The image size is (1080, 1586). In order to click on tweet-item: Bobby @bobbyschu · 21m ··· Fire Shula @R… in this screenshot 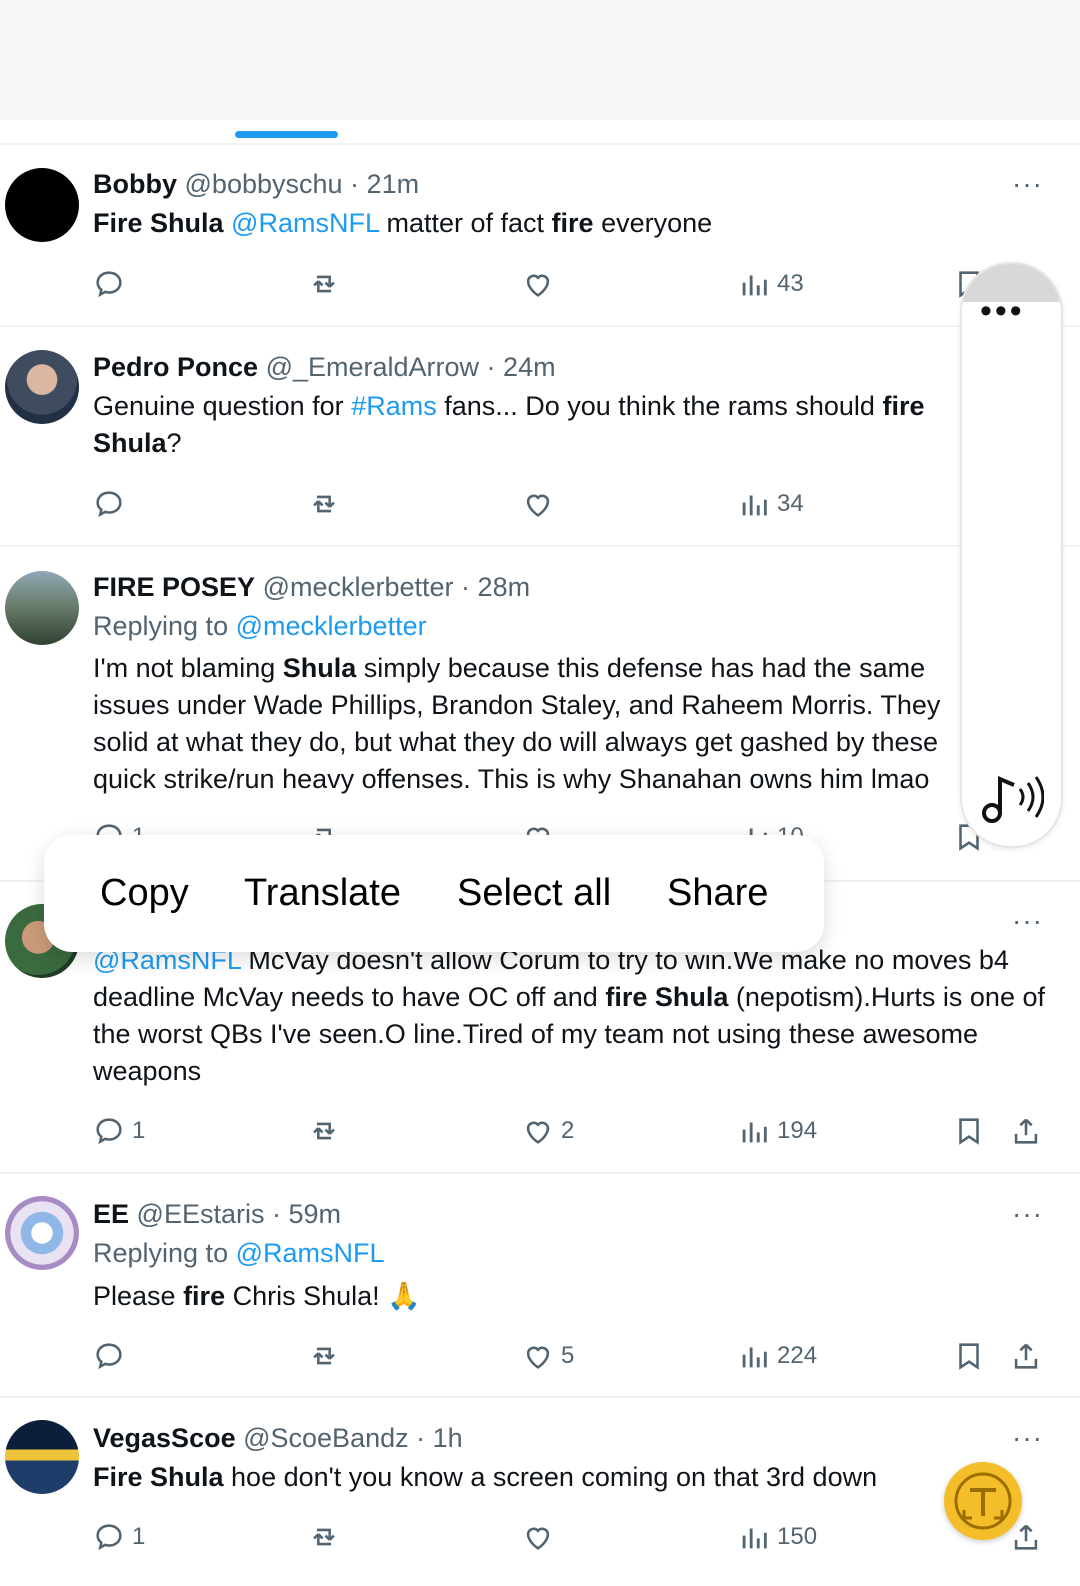, I will do `click(540, 236)`.